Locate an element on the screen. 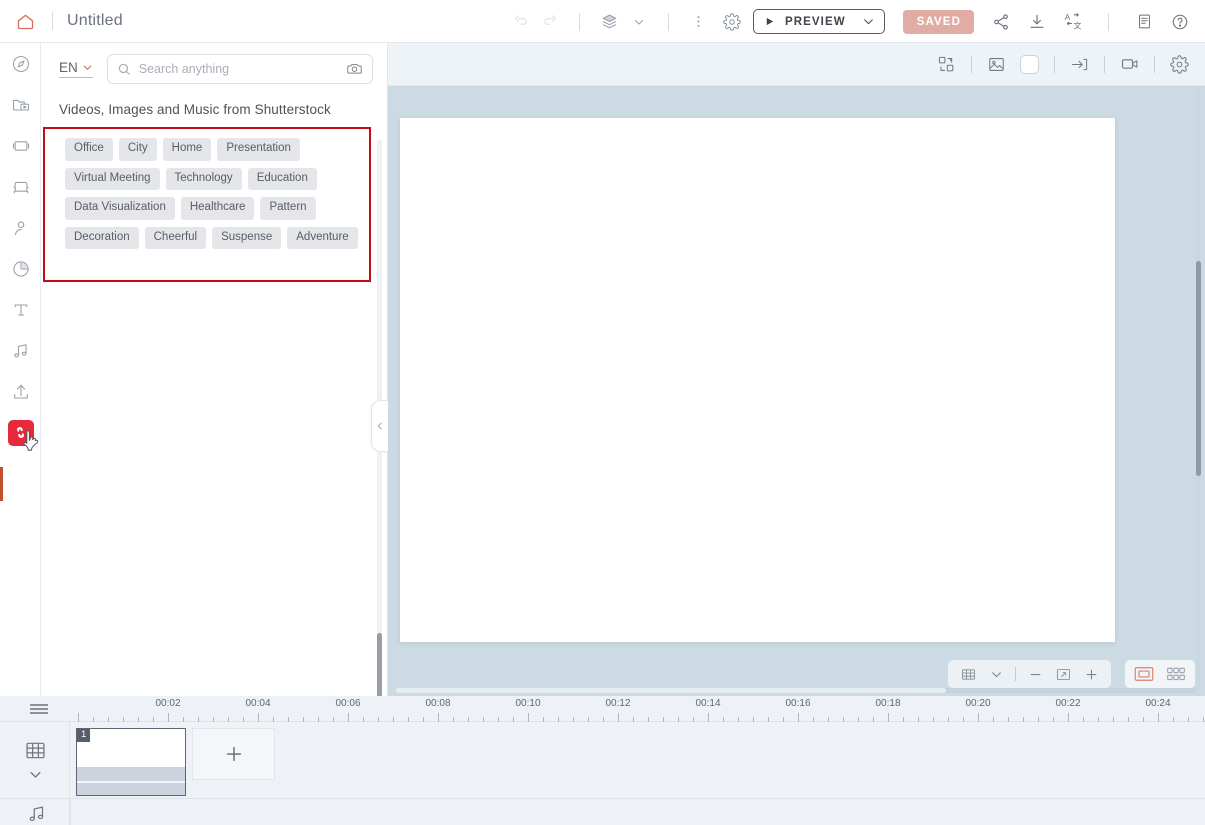 This screenshot has width=1205, height=825. tag-chip: Decoration is located at coordinates (102, 237).